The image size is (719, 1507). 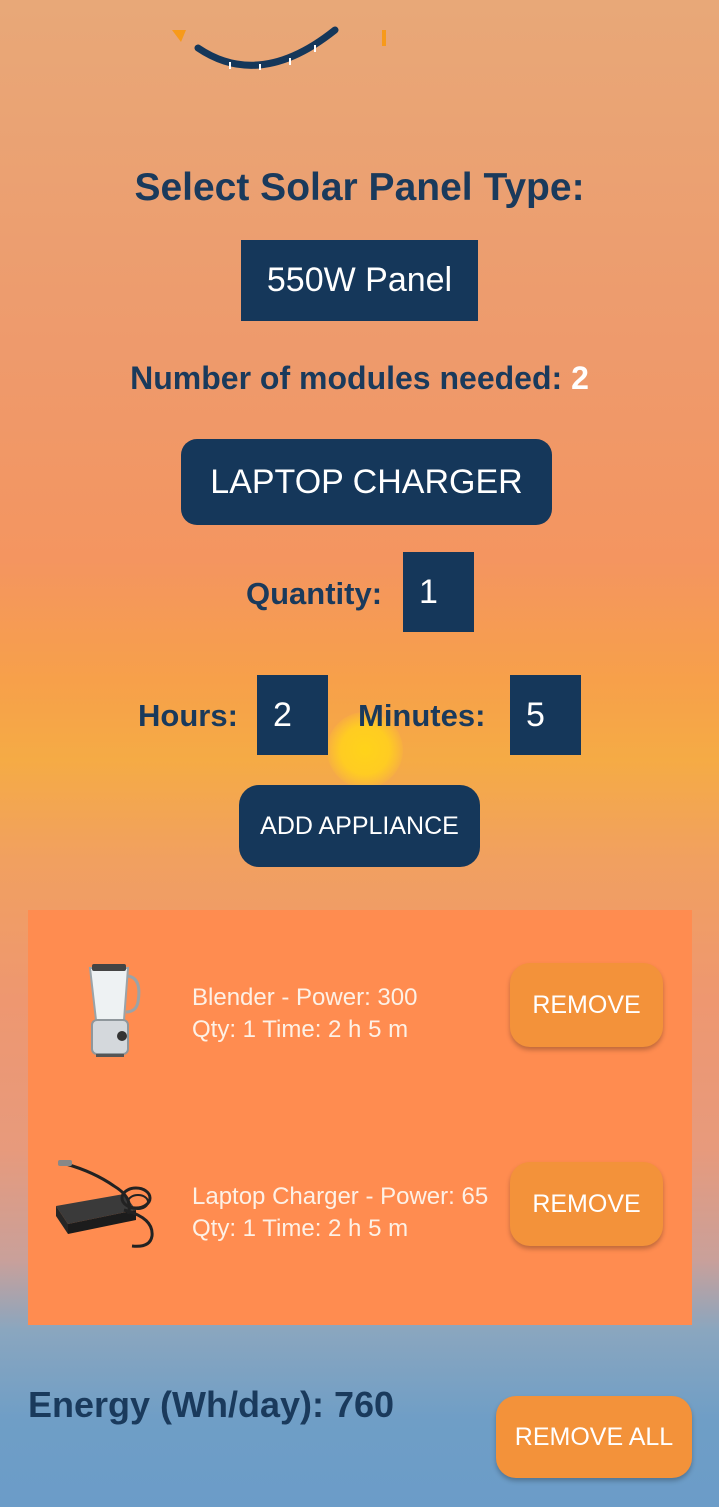 I want to click on energy-total: Energy (Wh/day): 760, so click(x=211, y=1404).